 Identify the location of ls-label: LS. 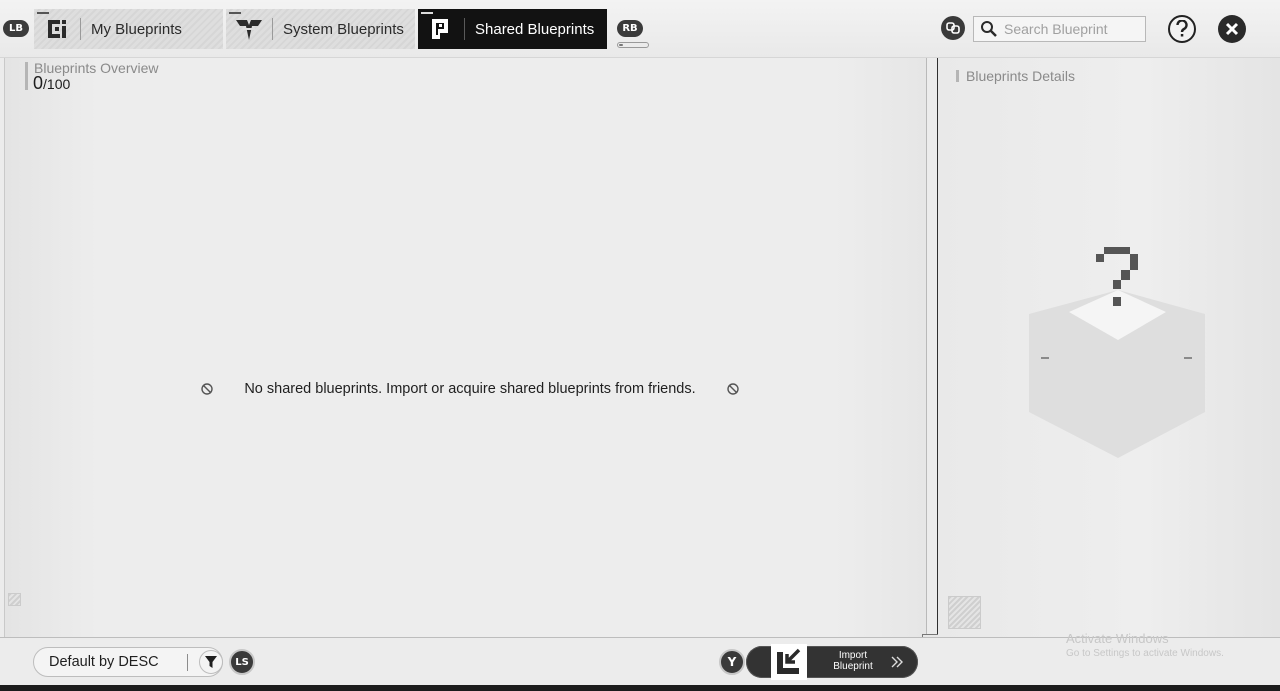
(242, 662).